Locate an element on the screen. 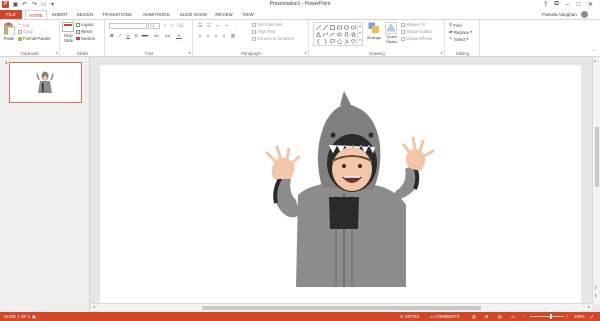 Image resolution: width=600 pixels, height=321 pixels. convert-smartart-button: Convert to SmartArt is located at coordinates (273, 38).